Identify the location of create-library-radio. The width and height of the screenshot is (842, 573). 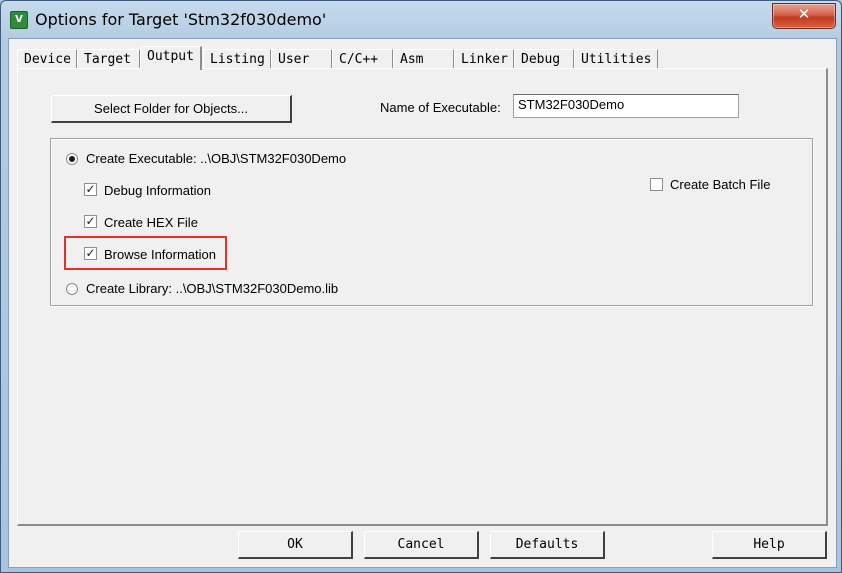
(72, 289).